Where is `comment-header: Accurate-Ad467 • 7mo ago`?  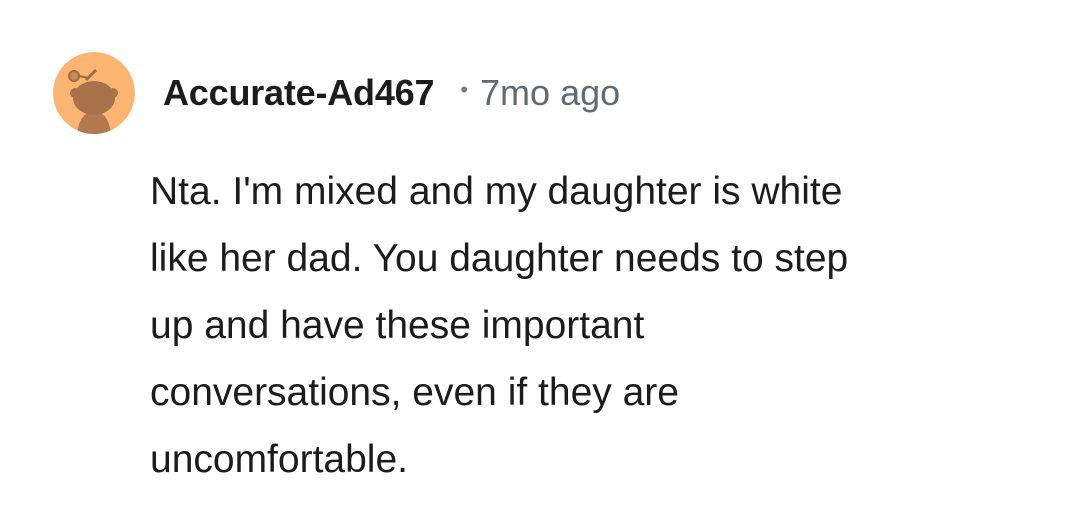 comment-header: Accurate-Ad467 • 7mo ago is located at coordinates (391, 93).